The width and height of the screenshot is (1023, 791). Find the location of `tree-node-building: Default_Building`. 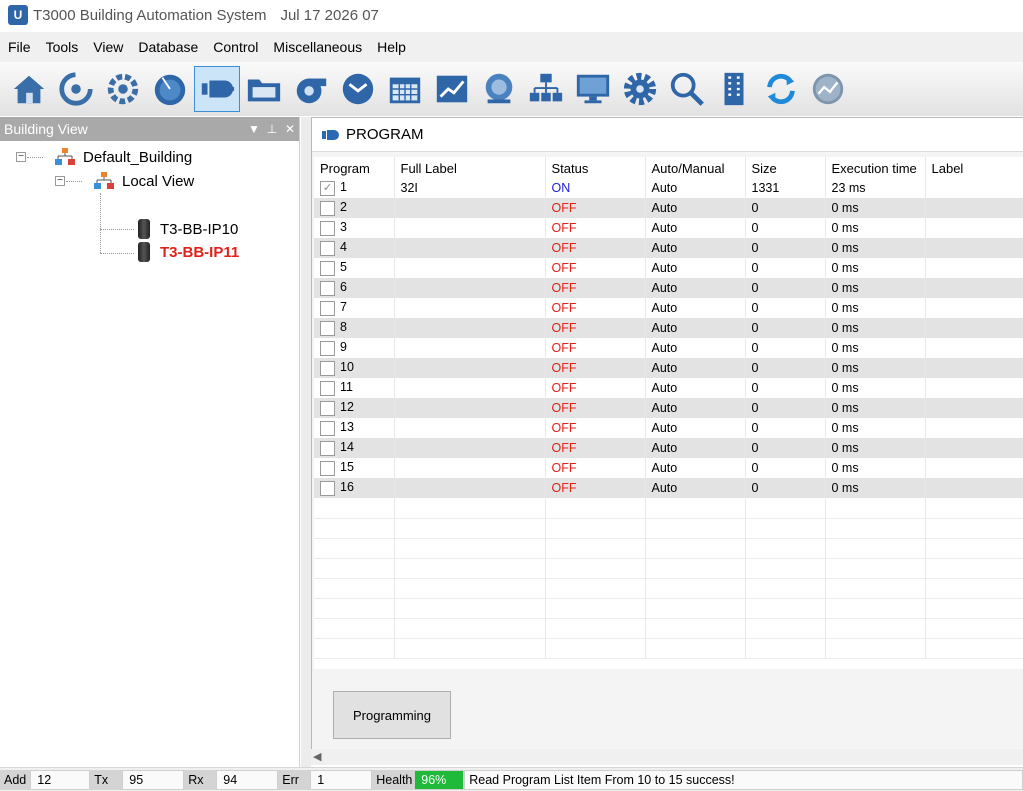

tree-node-building: Default_Building is located at coordinates (123, 157).